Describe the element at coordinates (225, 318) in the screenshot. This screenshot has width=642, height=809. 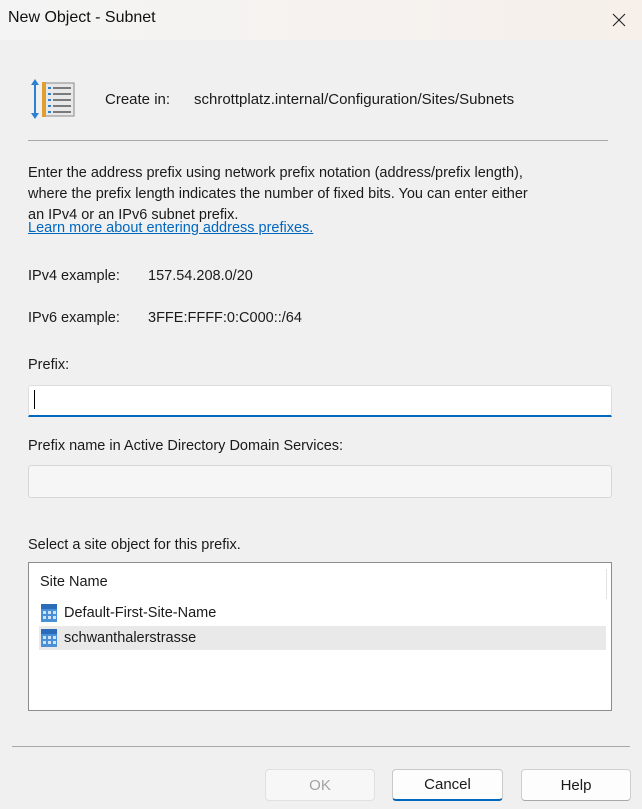
I see `ipv6-example-value: 3FFE:FFFF:0:C000::/64` at that location.